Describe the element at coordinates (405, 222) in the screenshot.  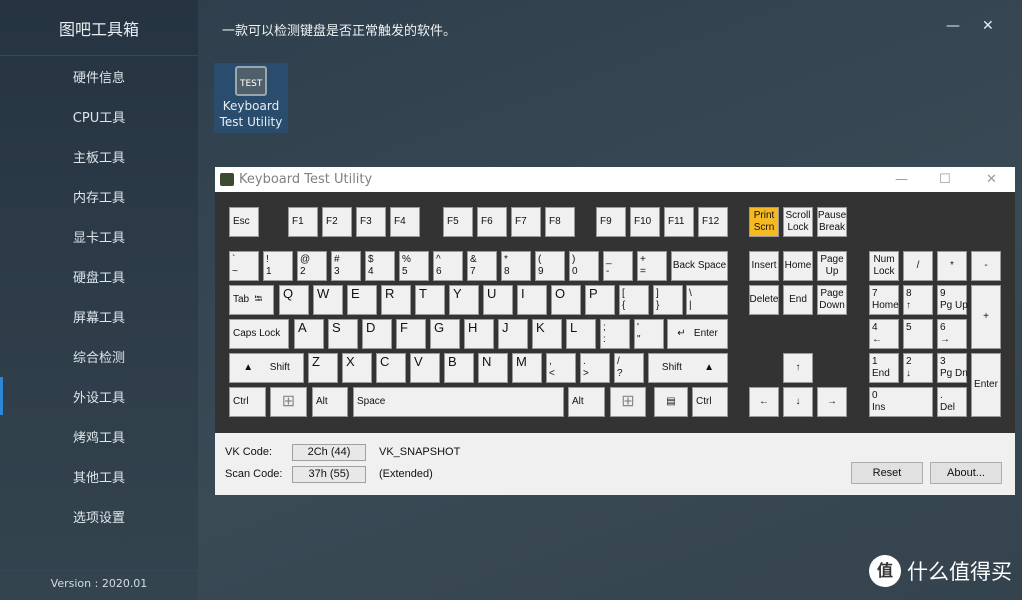
I see `key-f4: F4` at that location.